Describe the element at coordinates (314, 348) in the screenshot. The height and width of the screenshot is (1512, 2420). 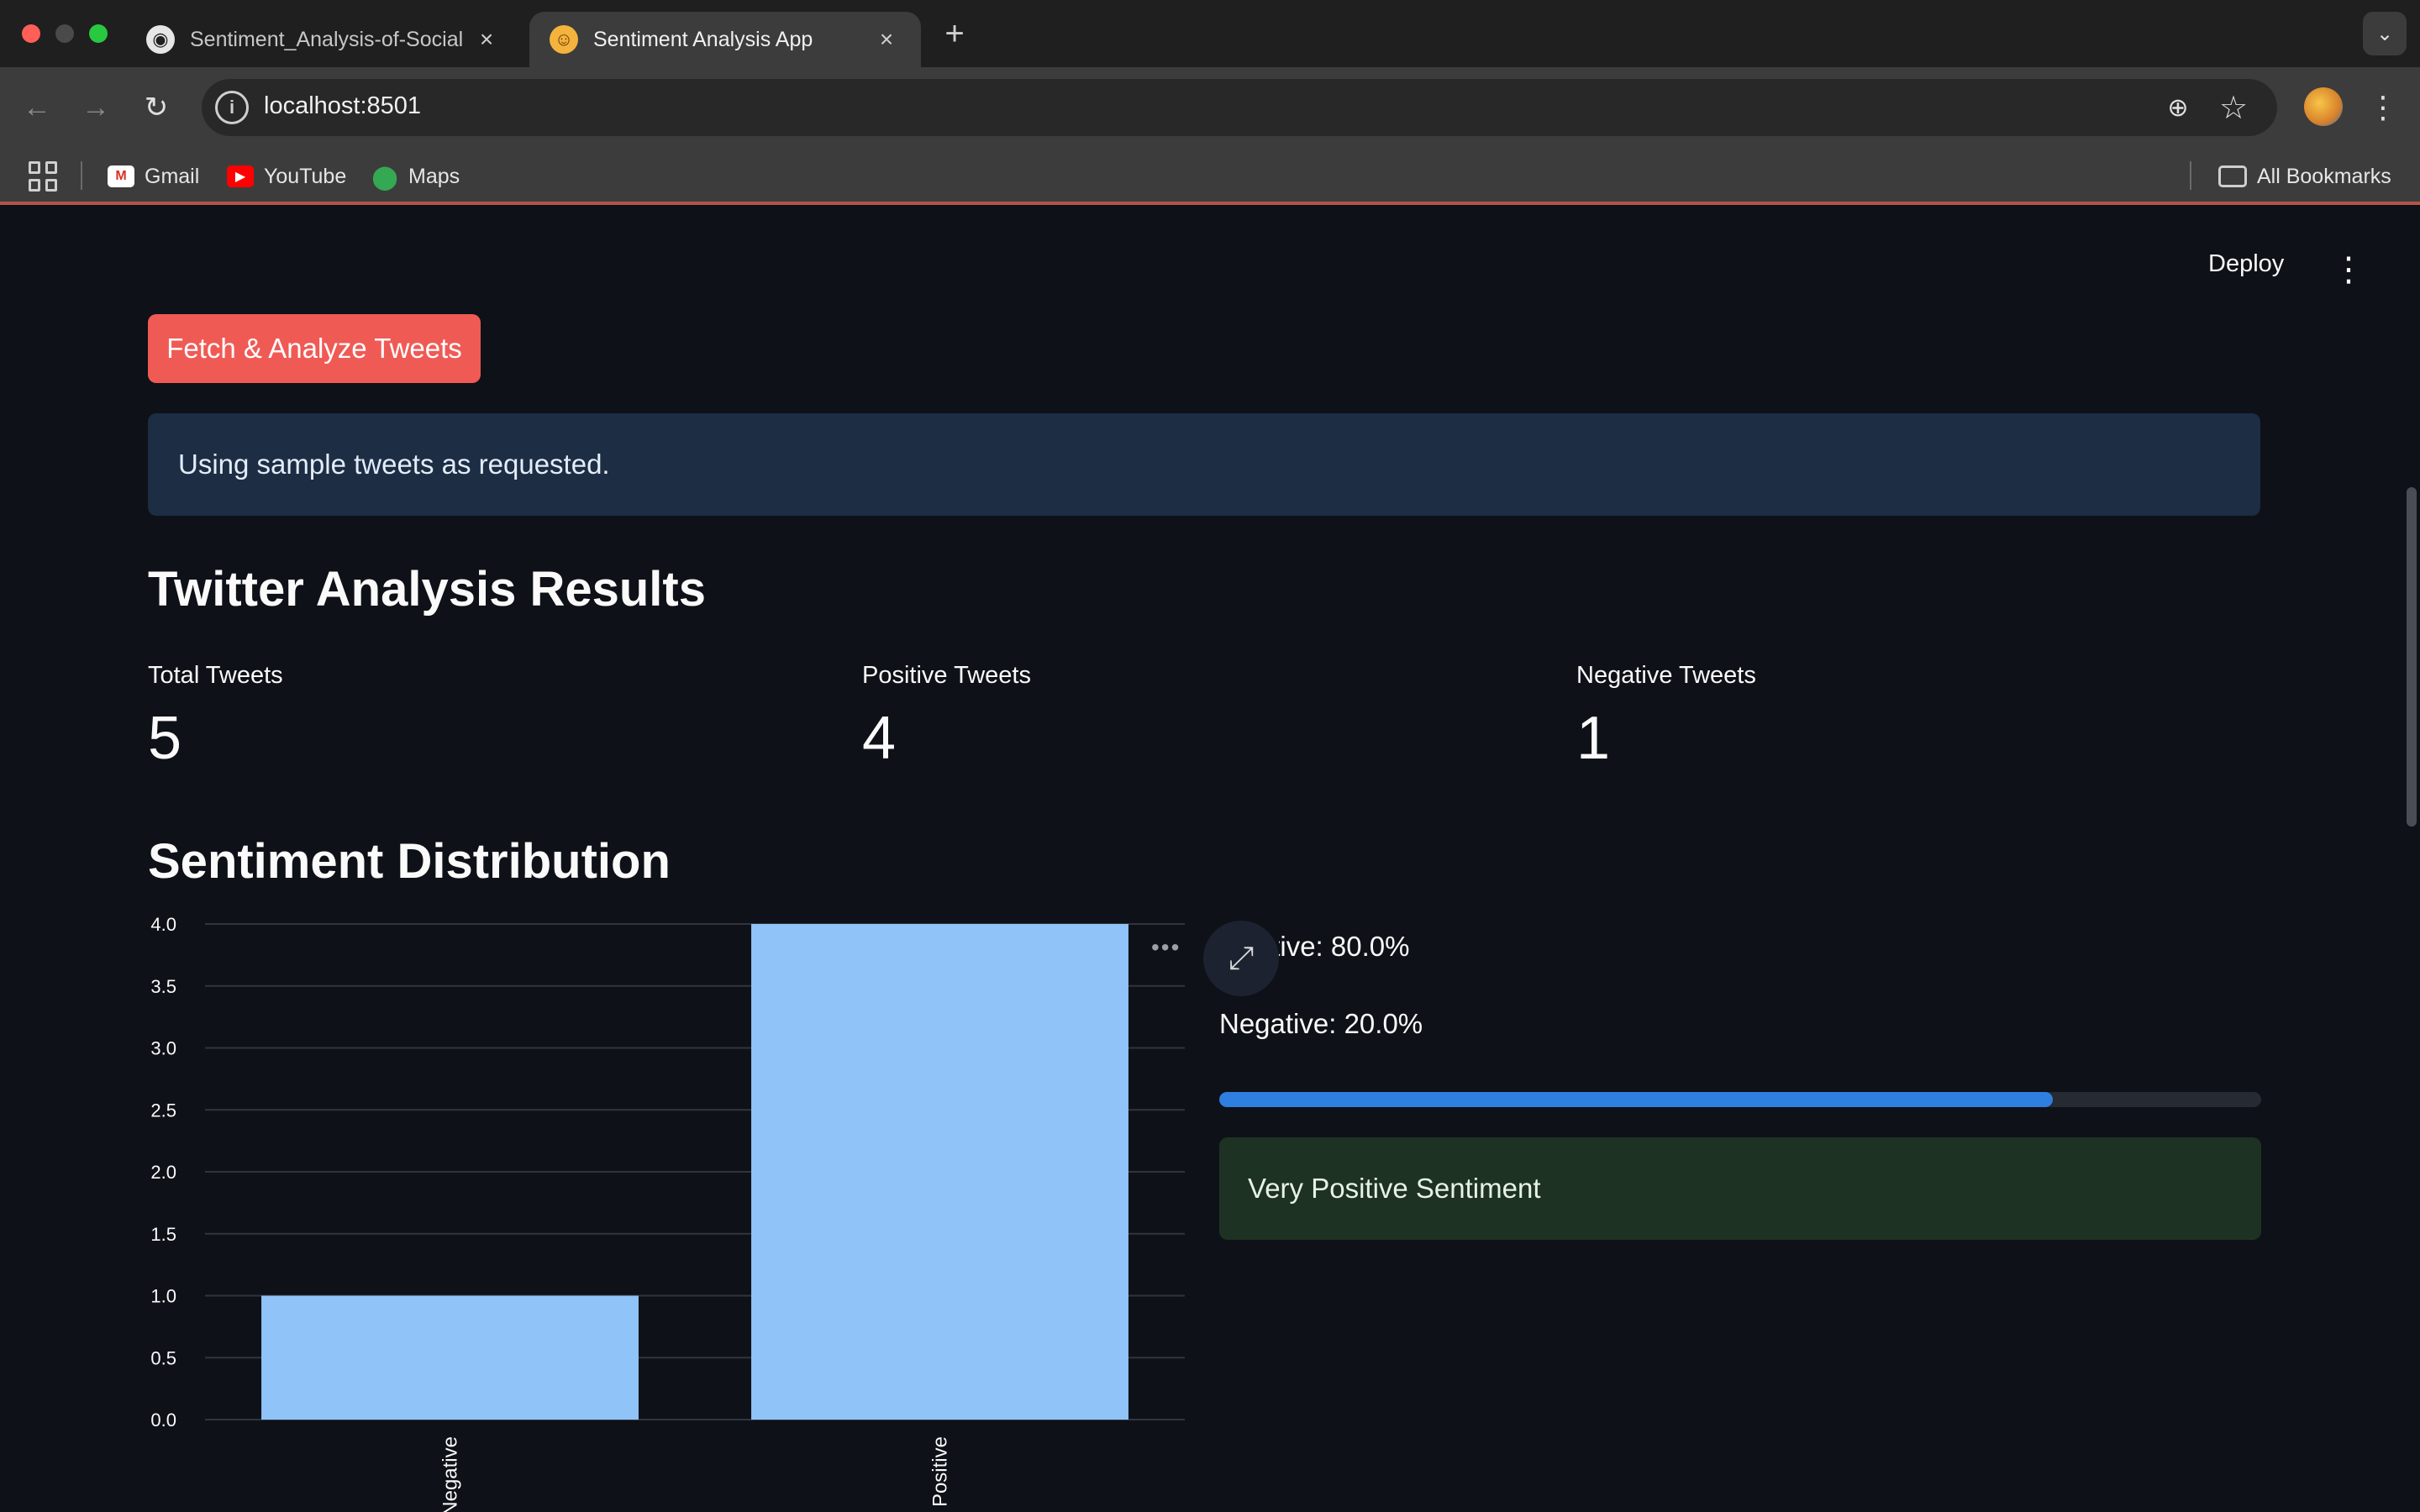
I see `fetch-analyze-button: Fetch & Analyze Tweets` at that location.